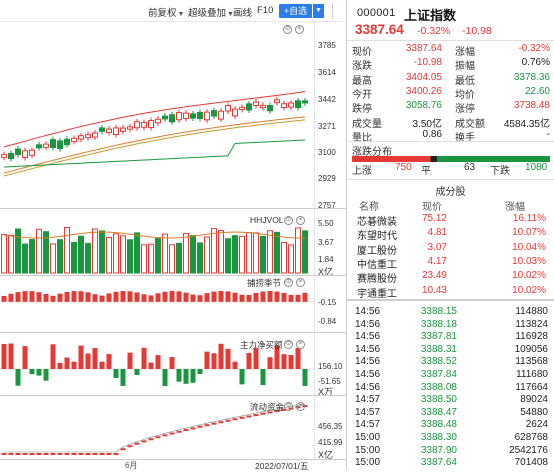 The height and width of the screenshot is (472, 554). What do you see at coordinates (438, 450) in the screenshot?
I see `tick-price: 3387.90` at bounding box center [438, 450].